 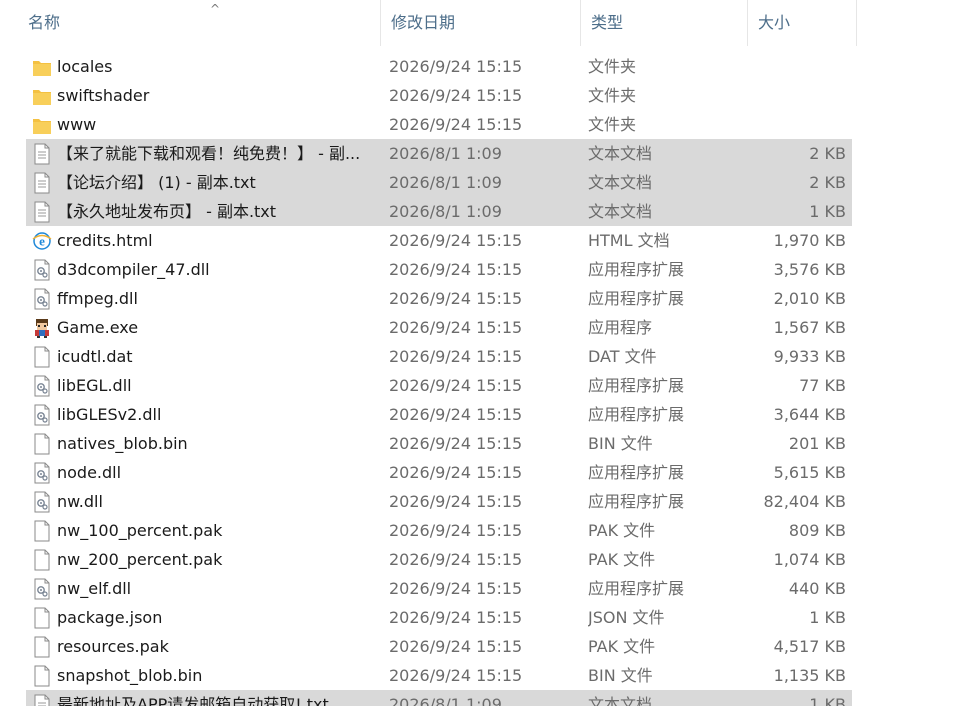 What do you see at coordinates (140, 559) in the screenshot?
I see `file-name: nw_200_percent.pak` at bounding box center [140, 559].